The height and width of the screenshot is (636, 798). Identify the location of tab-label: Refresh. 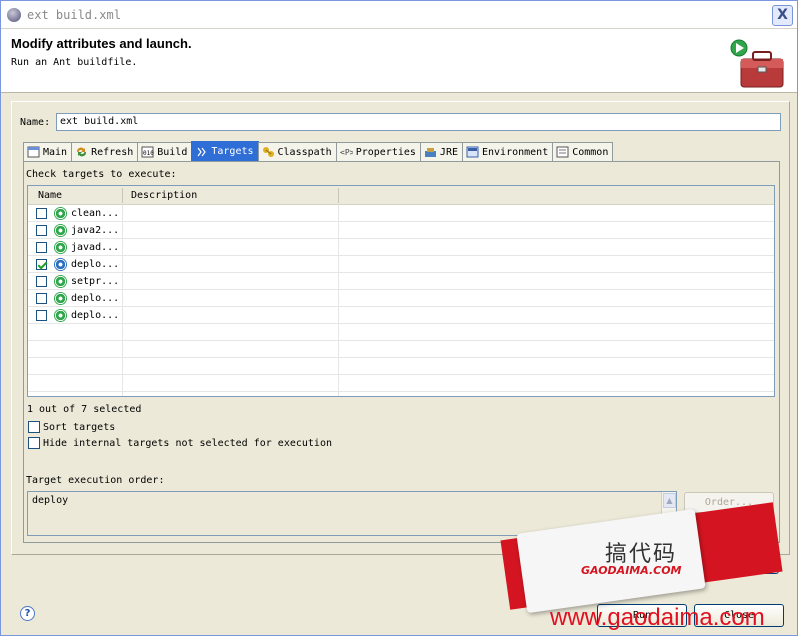
(112, 152).